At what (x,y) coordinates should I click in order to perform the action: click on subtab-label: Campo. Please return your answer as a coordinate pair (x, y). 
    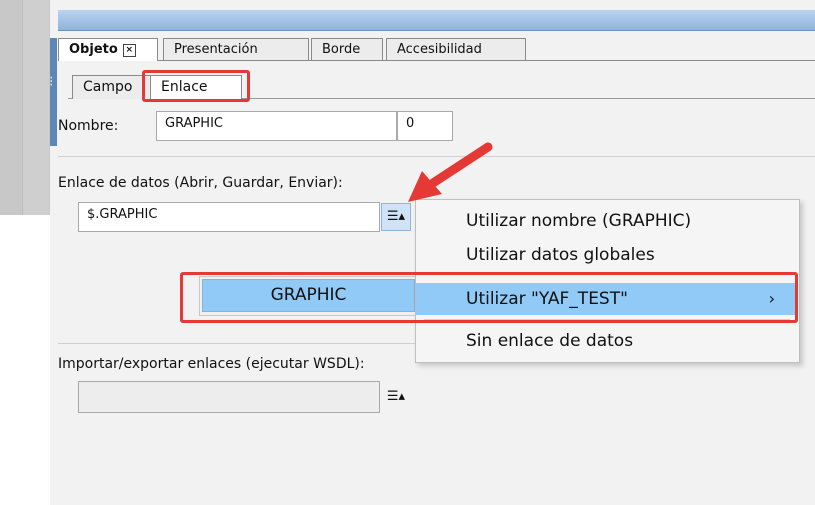
    Looking at the image, I should click on (108, 87).